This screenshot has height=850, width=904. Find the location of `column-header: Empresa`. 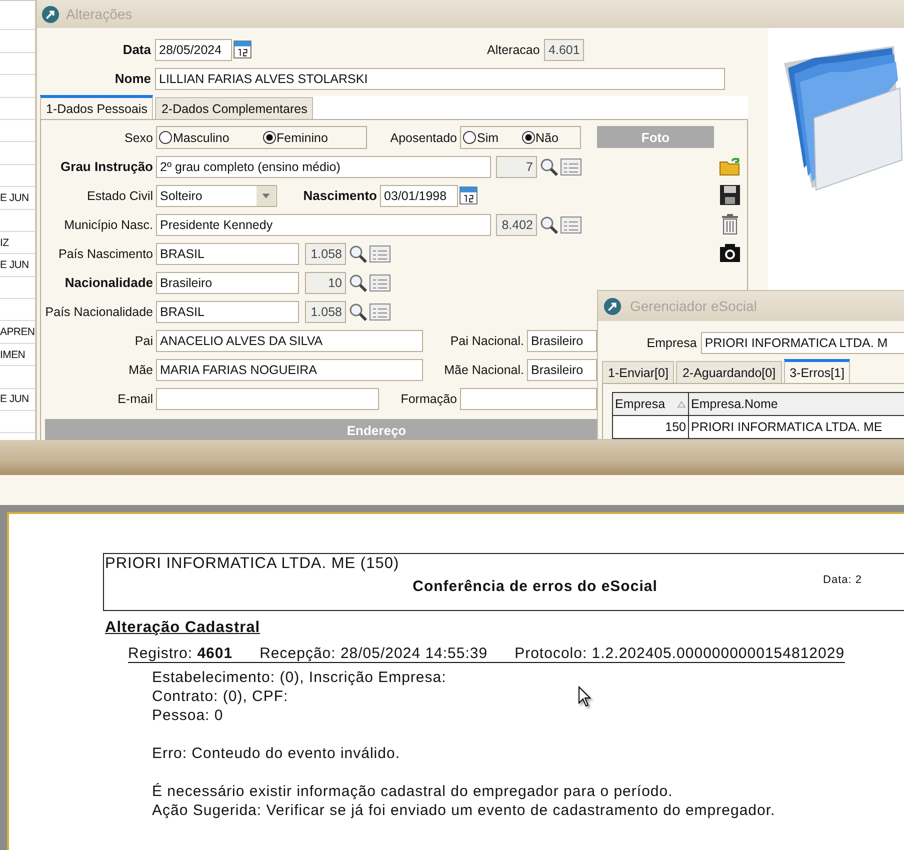

column-header: Empresa is located at coordinates (651, 404).